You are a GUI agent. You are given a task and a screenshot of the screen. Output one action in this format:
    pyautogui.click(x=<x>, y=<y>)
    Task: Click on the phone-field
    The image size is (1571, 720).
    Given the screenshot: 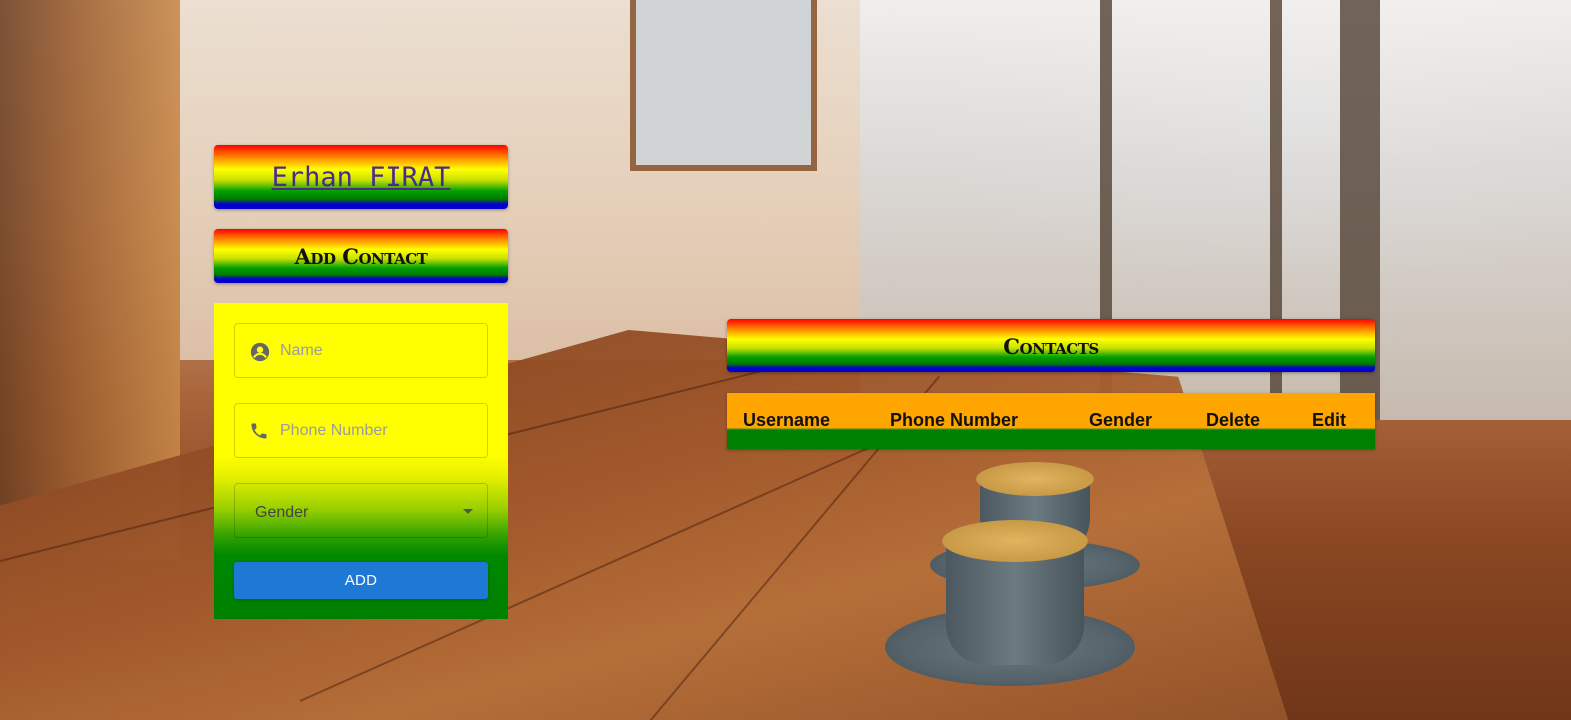 What is the action you would take?
    pyautogui.click(x=361, y=430)
    